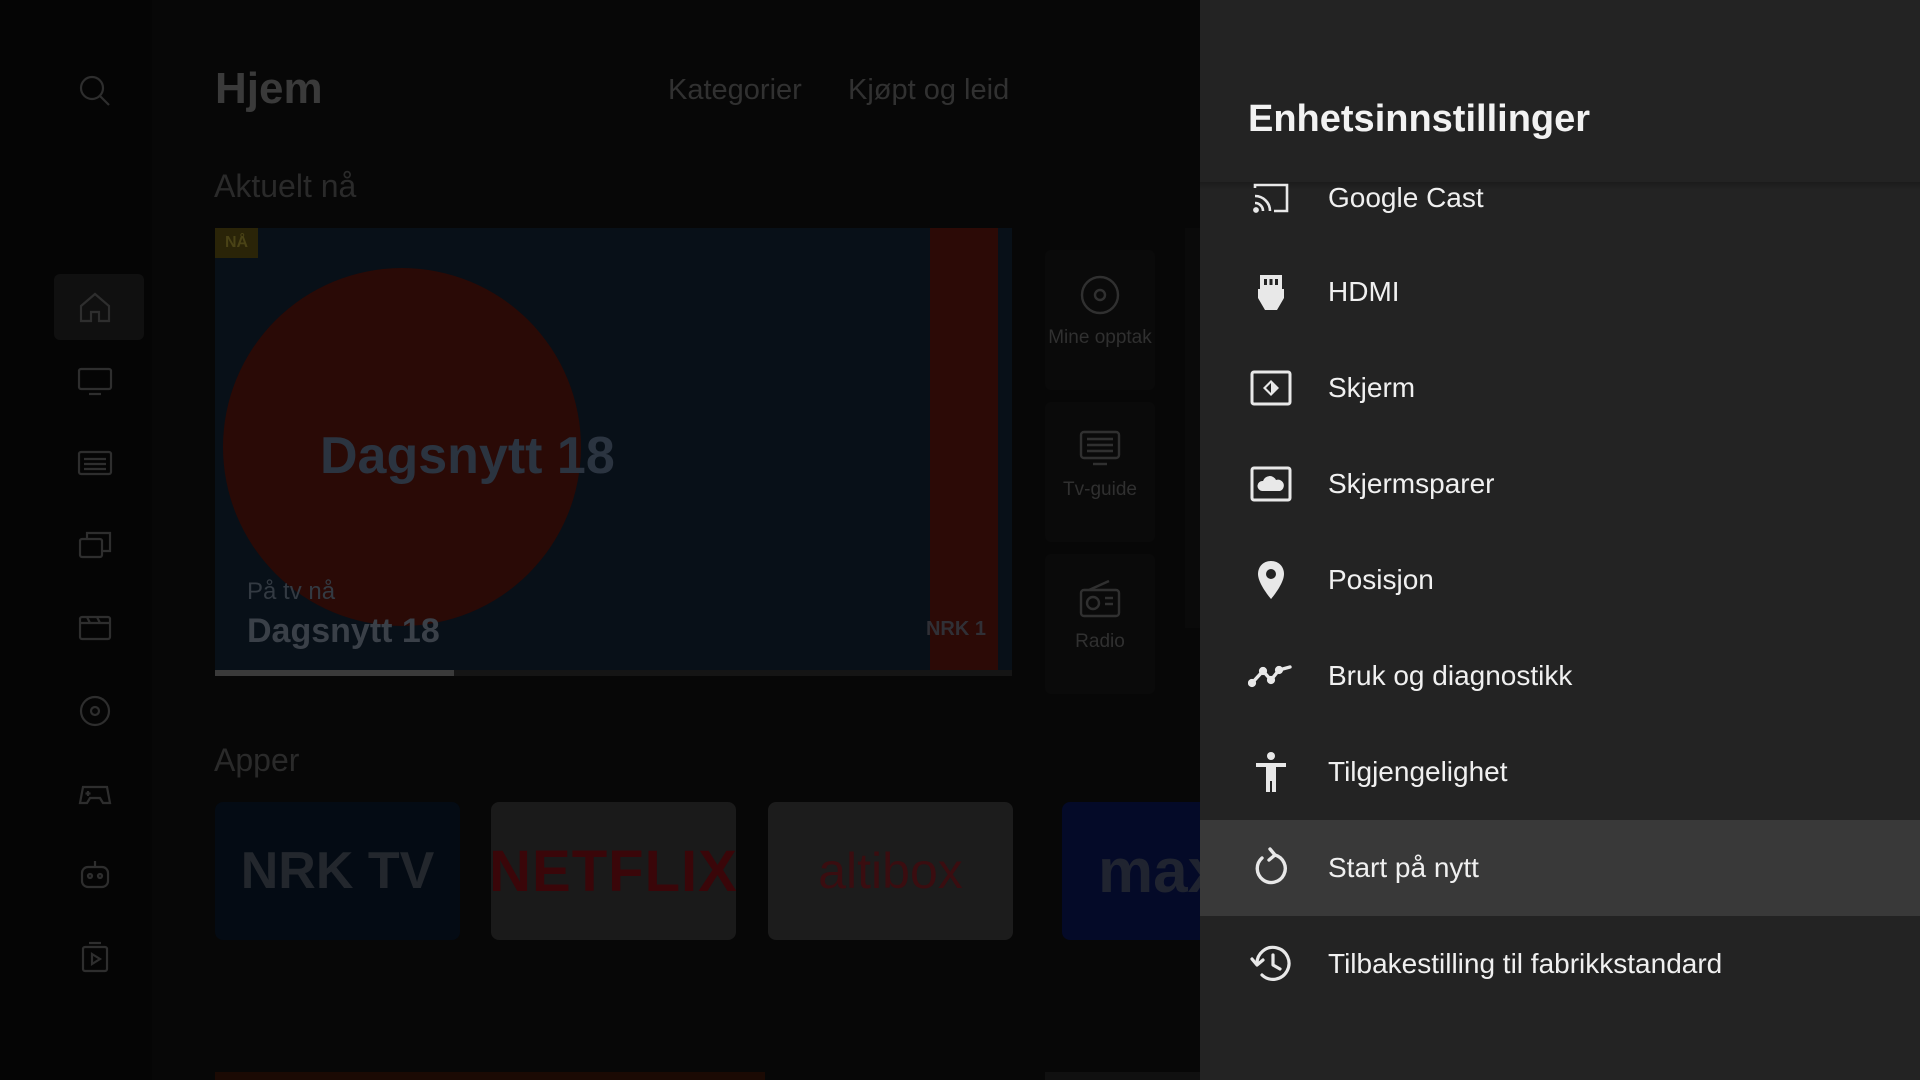  I want to click on settings-item-restart: Start på nytt, so click(1560, 868).